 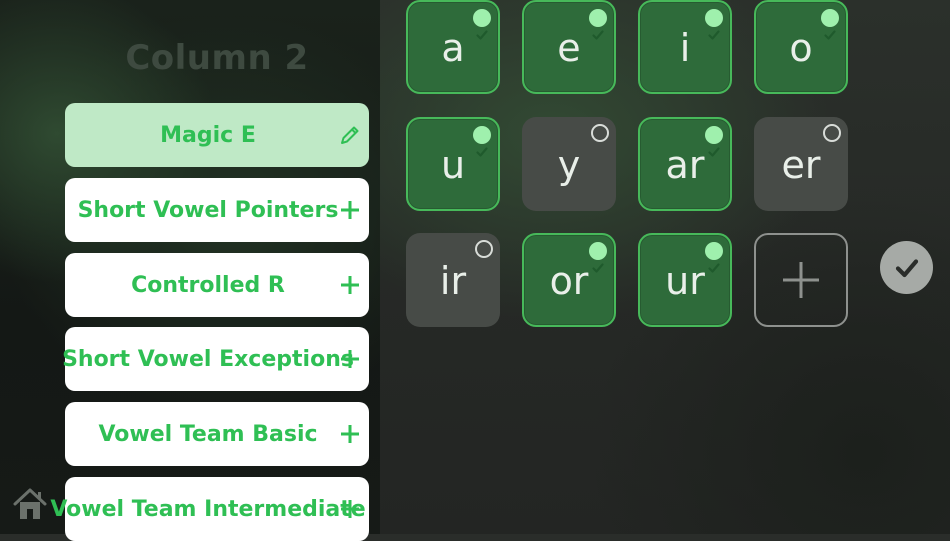 I want to click on category-label: Vowel Team Intermediate, so click(x=208, y=509).